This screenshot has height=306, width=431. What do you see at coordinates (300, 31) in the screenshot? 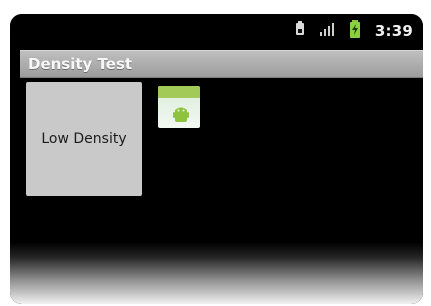
I see `sim-icon` at bounding box center [300, 31].